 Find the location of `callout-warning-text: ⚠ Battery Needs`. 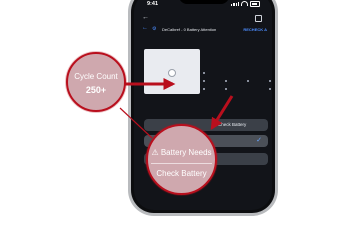

callout-warning-text: ⚠ Battery Needs is located at coordinates (181, 152).